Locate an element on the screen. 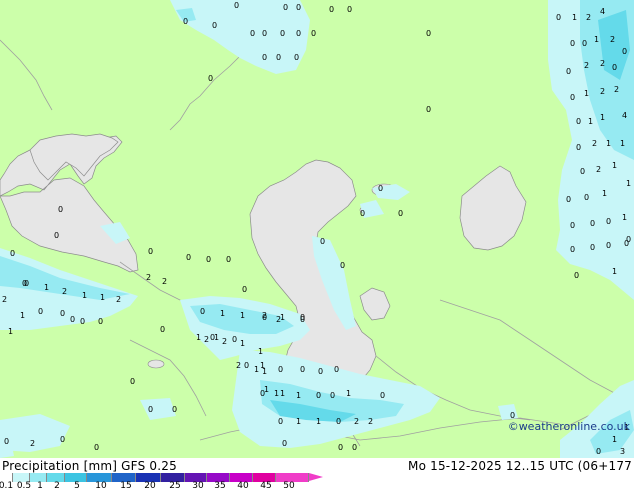 This screenshot has width=634, height=490. legend-tick-label: 35 is located at coordinates (220, 485).